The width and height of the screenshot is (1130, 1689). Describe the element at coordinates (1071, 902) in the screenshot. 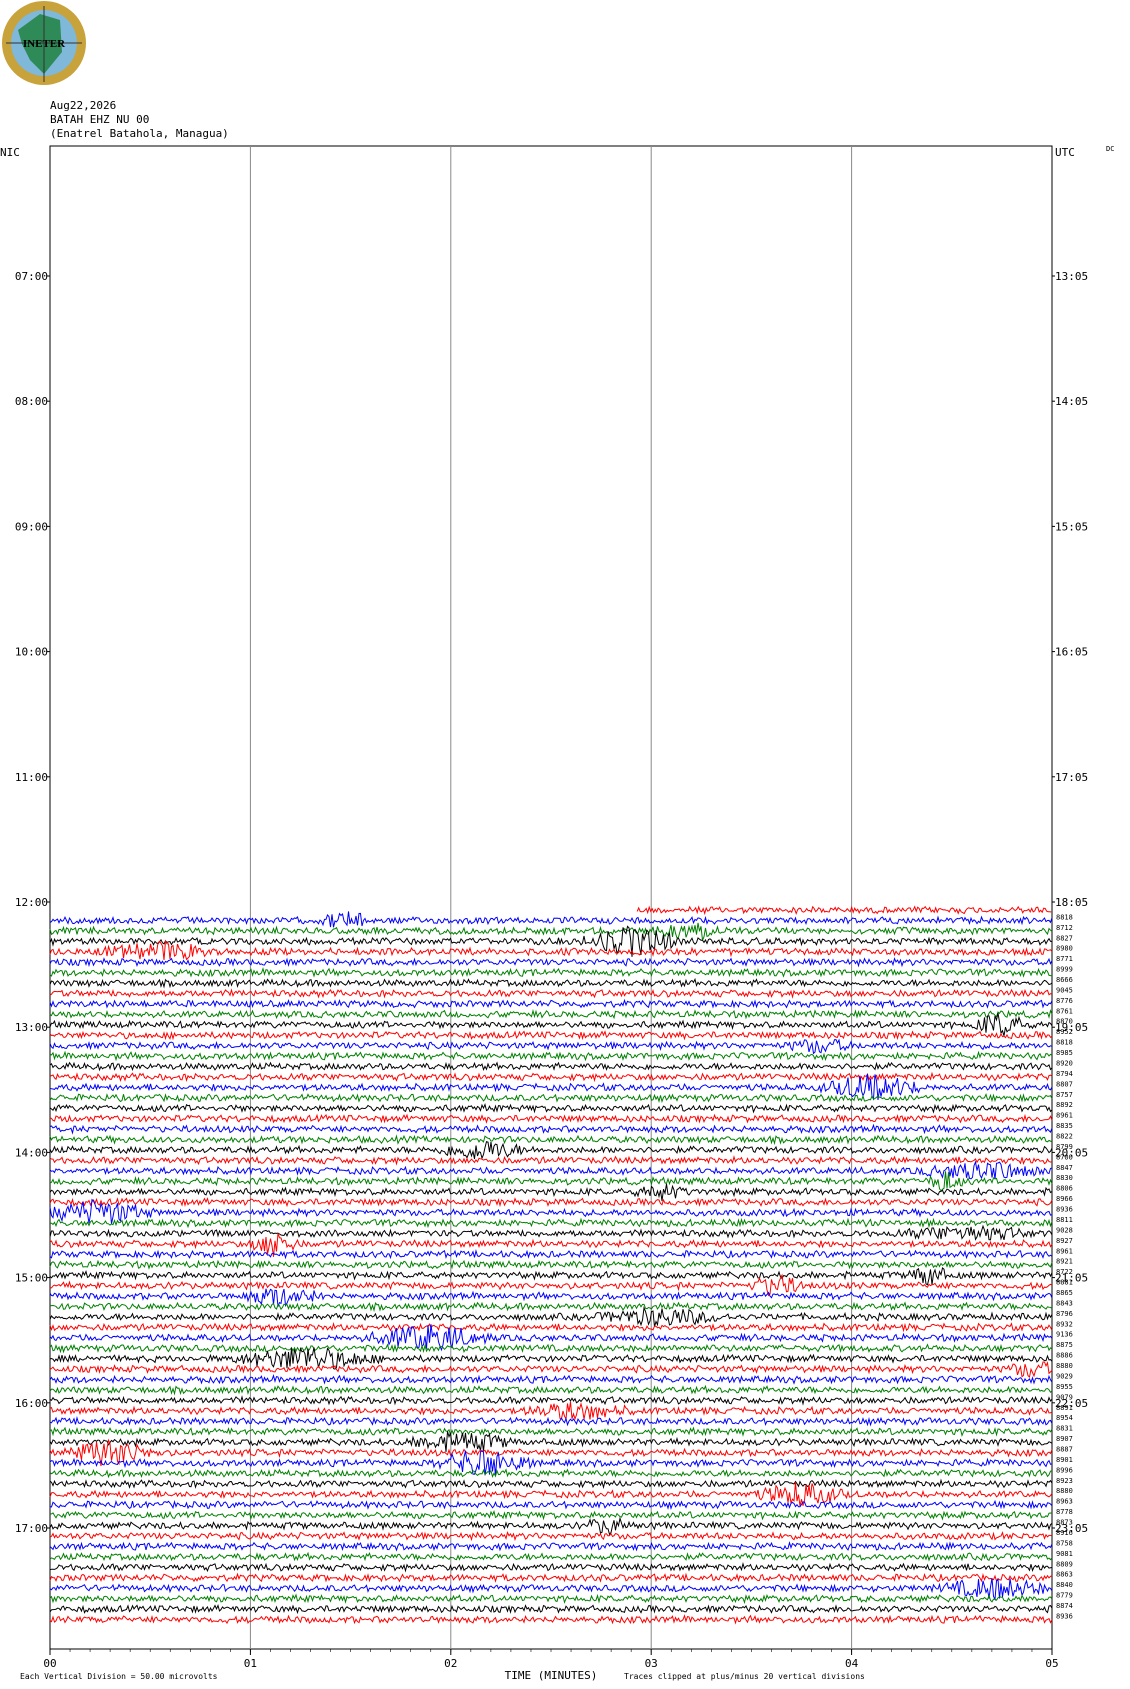

I see `right-time-label: 18:05` at that location.